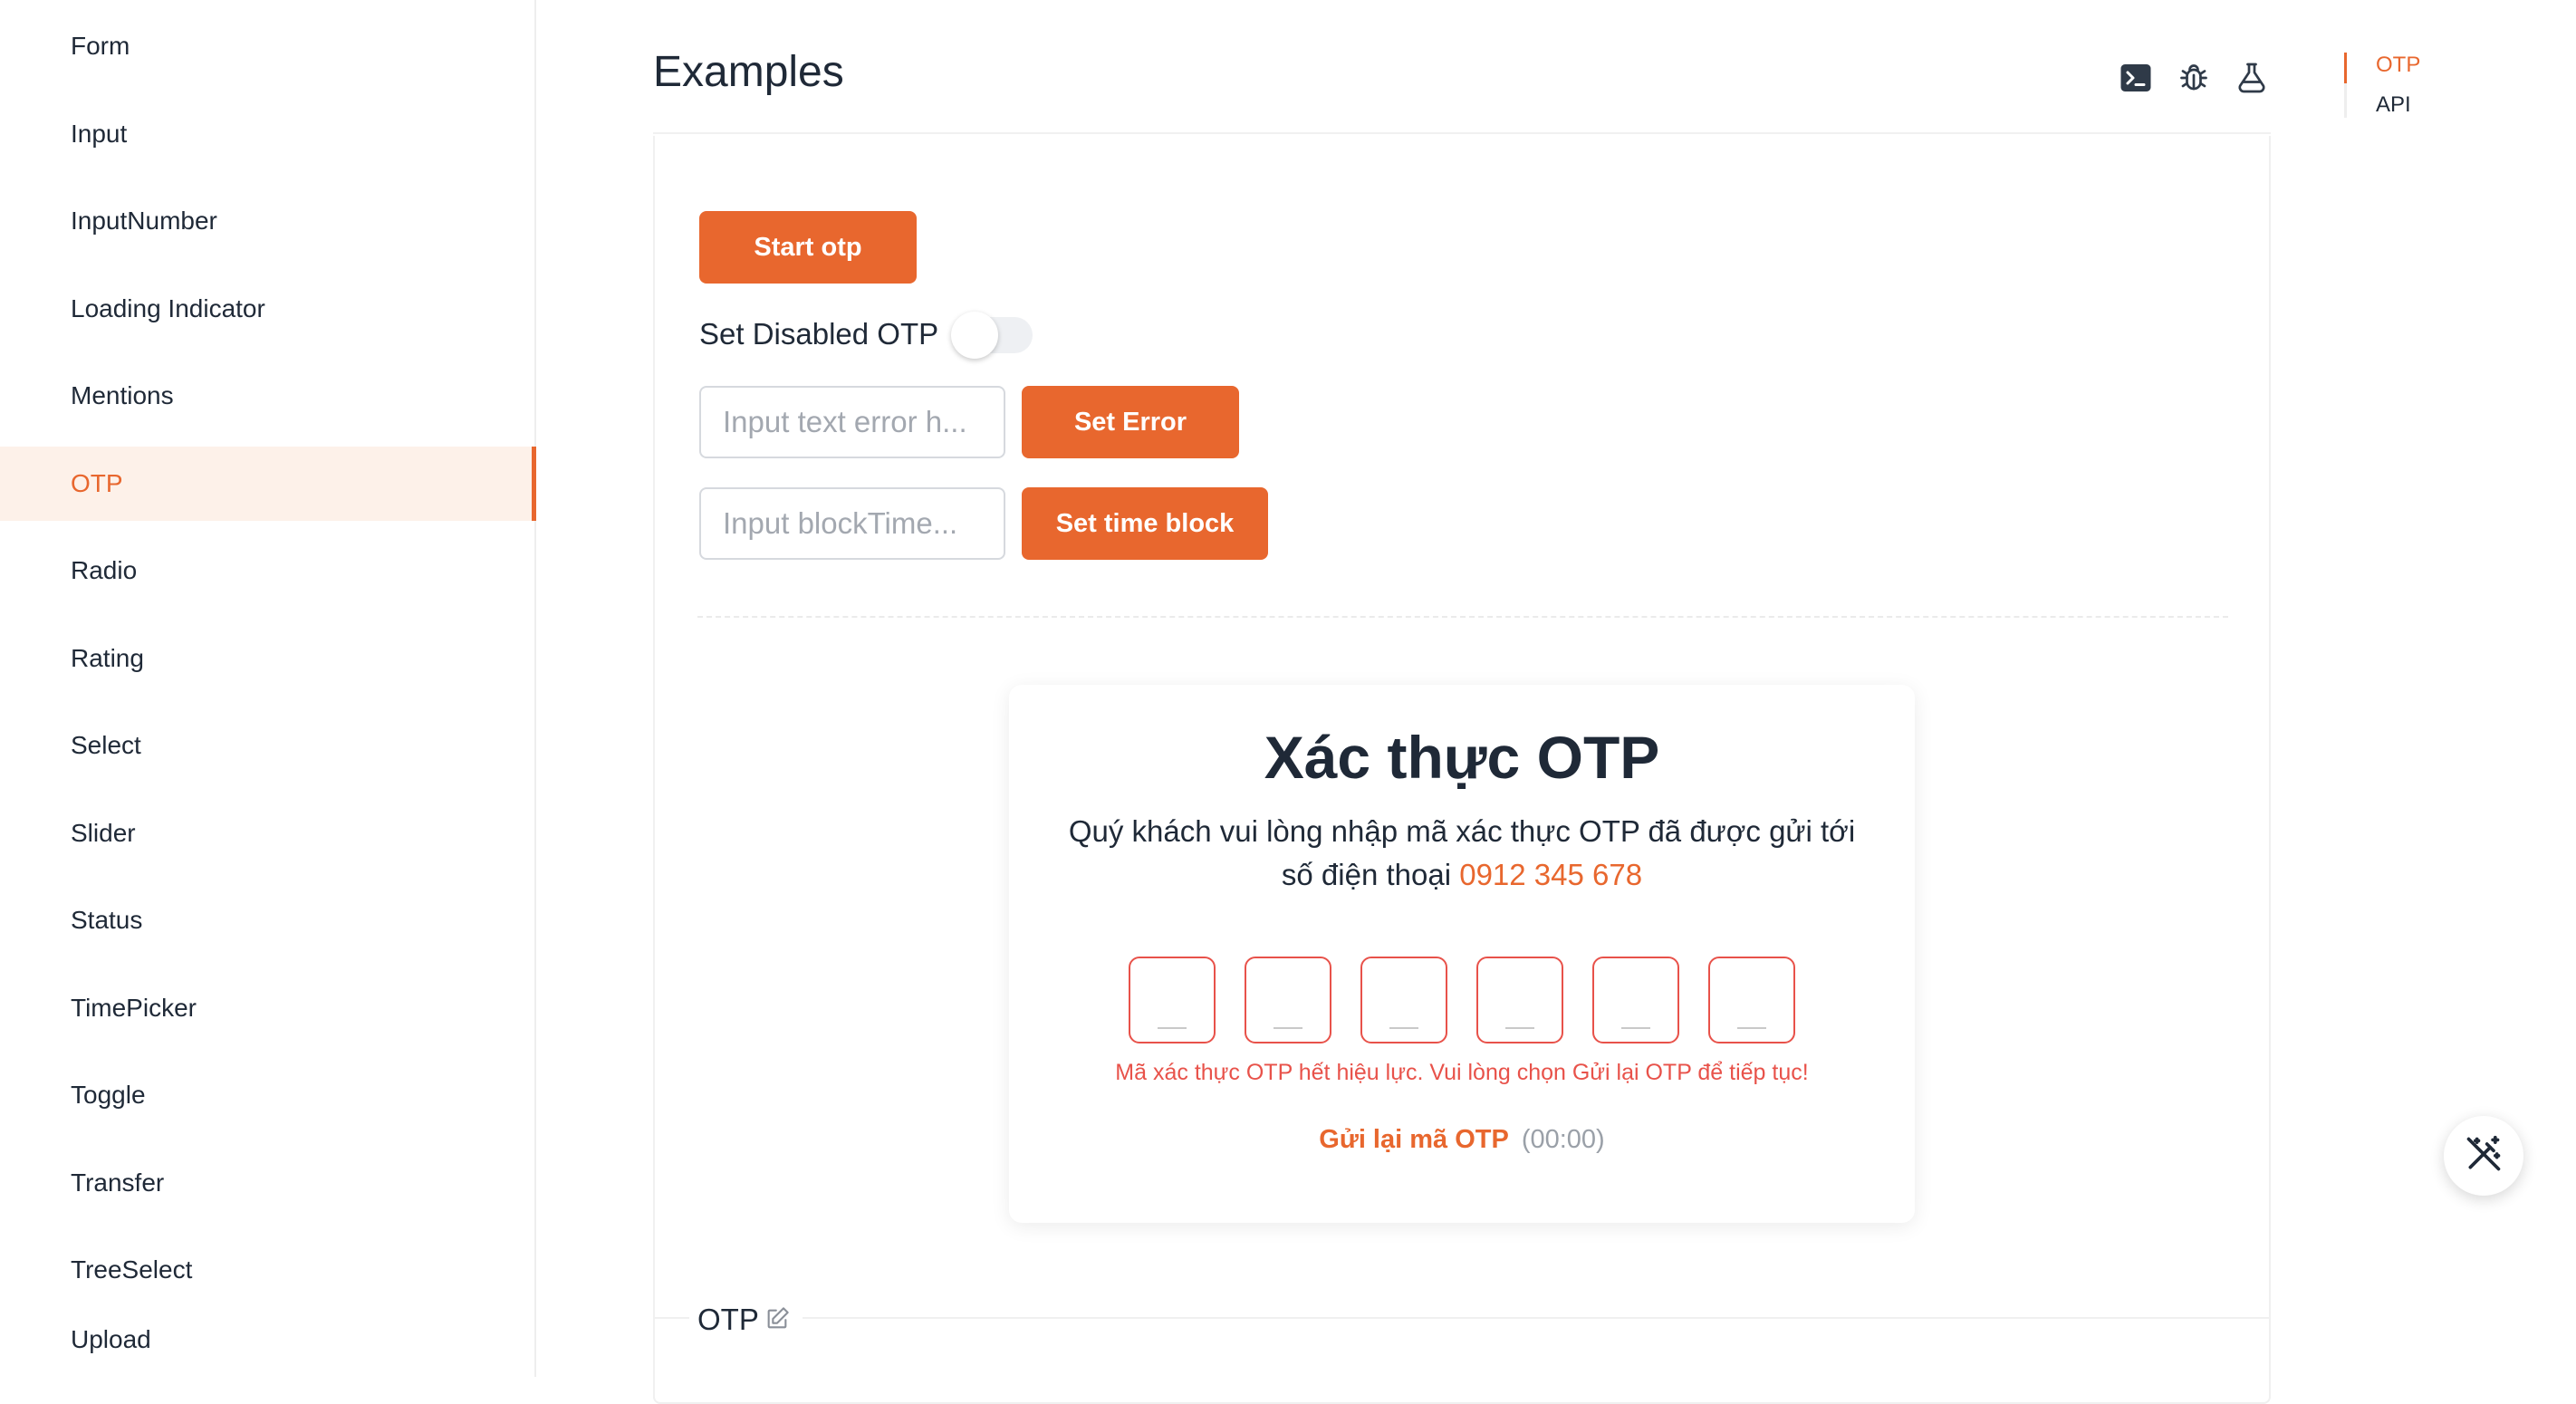 Image resolution: width=2576 pixels, height=1404 pixels. Describe the element at coordinates (1551, 874) in the screenshot. I see `otp-phone-number: 0912 345 678` at that location.